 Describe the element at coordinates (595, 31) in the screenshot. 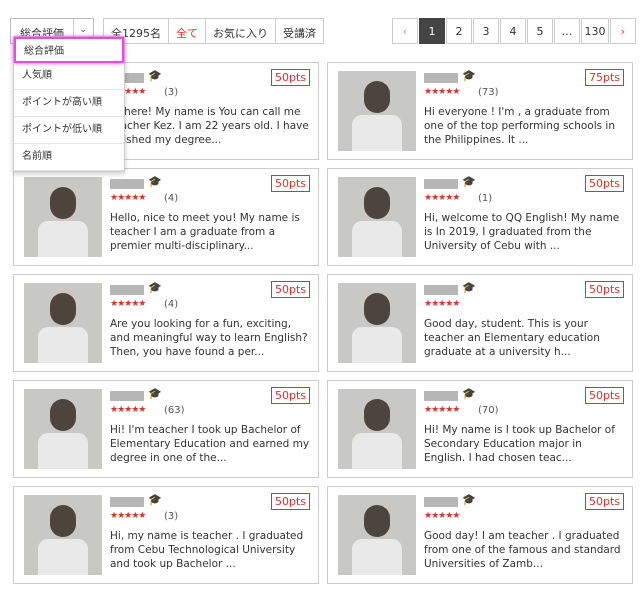

I see `page-last: 130` at that location.